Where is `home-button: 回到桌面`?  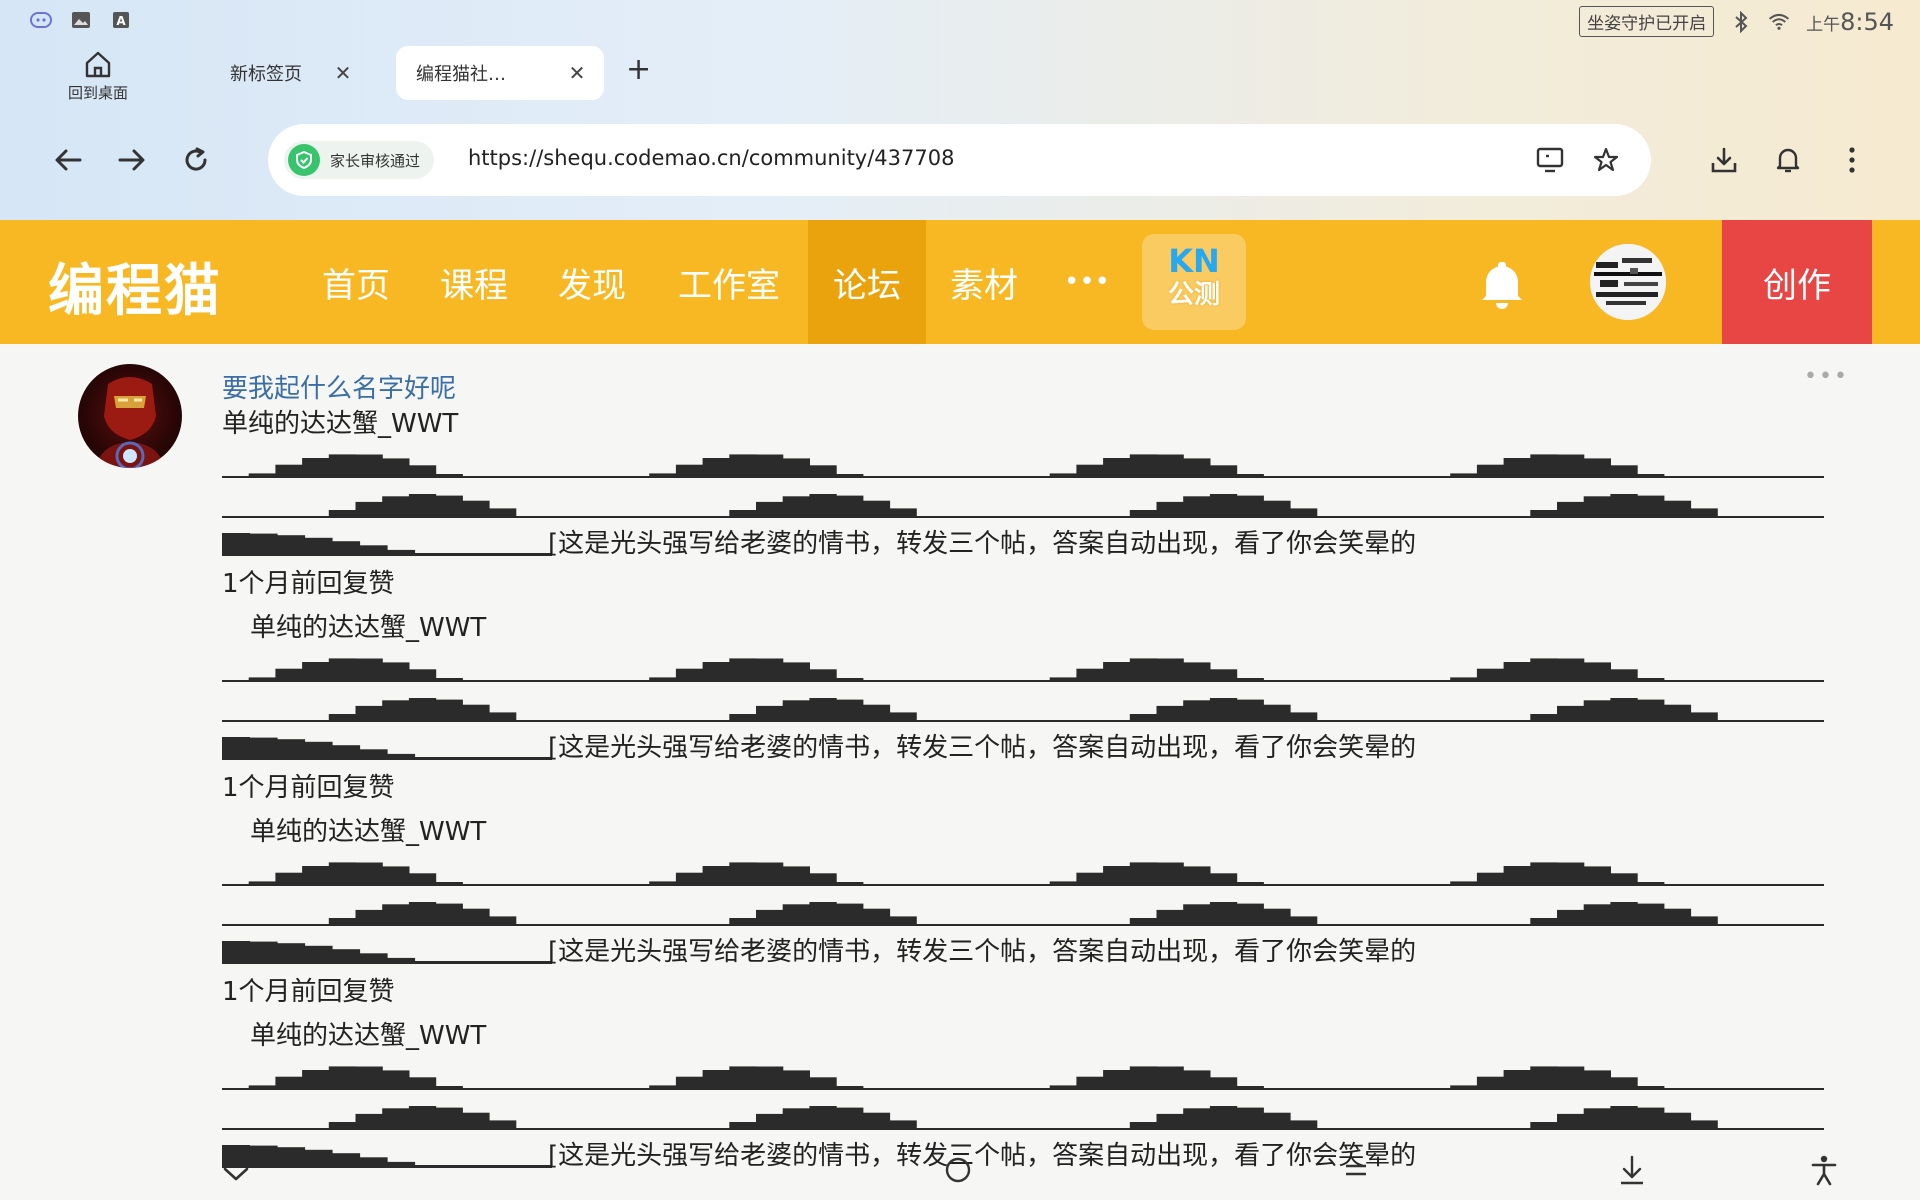
home-button: 回到桌面 is located at coordinates (98, 76).